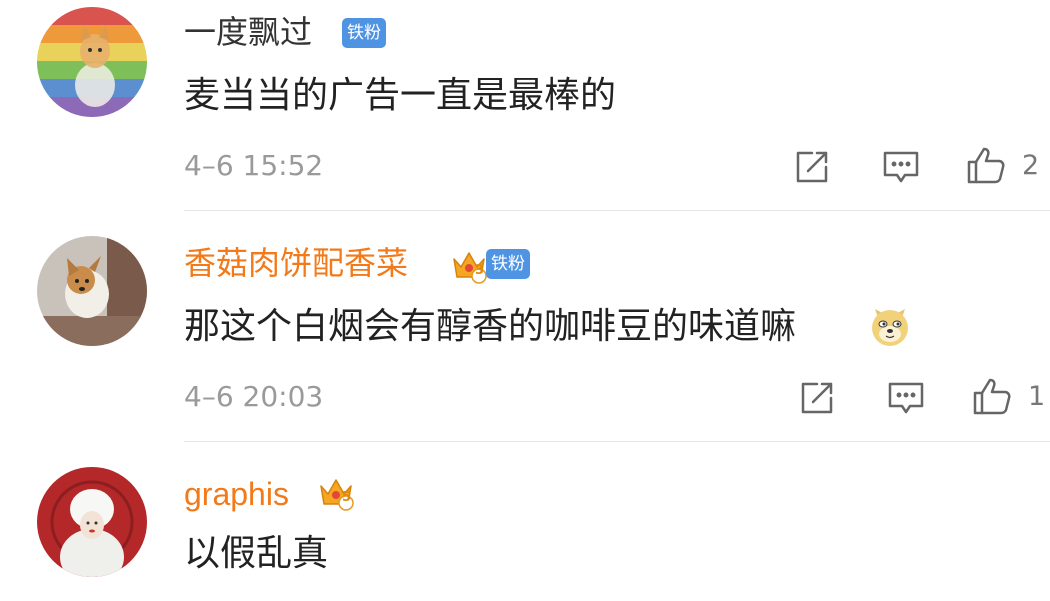 The width and height of the screenshot is (1050, 601). What do you see at coordinates (1037, 396) in the screenshot?
I see `like-count: 1` at bounding box center [1037, 396].